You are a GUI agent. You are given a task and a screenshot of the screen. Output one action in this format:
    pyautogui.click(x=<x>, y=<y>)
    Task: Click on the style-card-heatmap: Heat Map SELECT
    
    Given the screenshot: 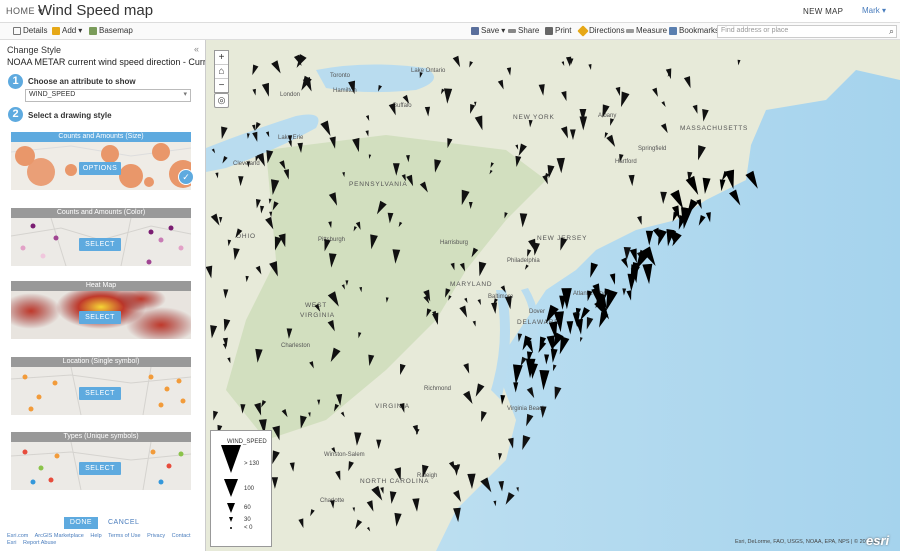 What is the action you would take?
    pyautogui.click(x=101, y=310)
    